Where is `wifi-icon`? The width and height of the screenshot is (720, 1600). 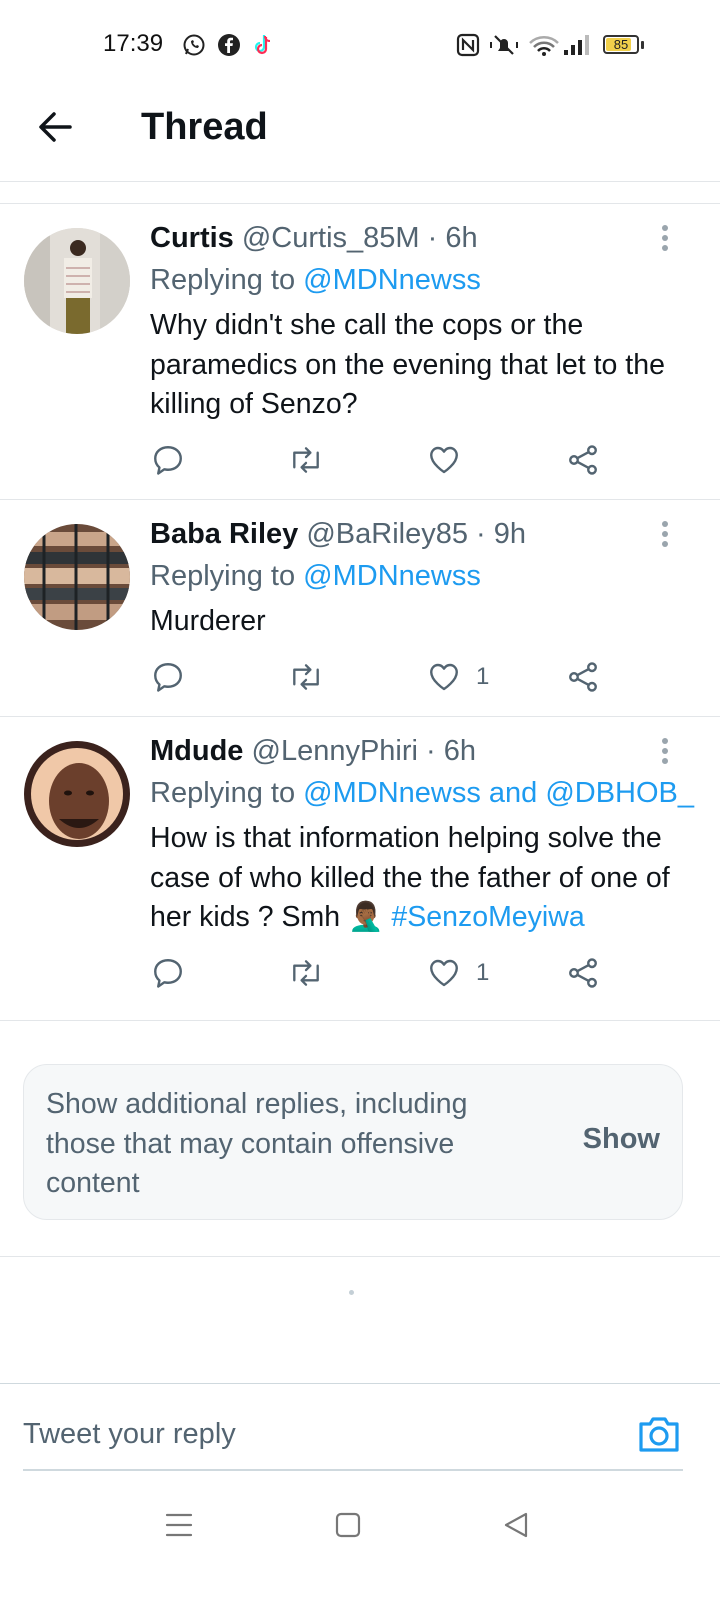 wifi-icon is located at coordinates (544, 46).